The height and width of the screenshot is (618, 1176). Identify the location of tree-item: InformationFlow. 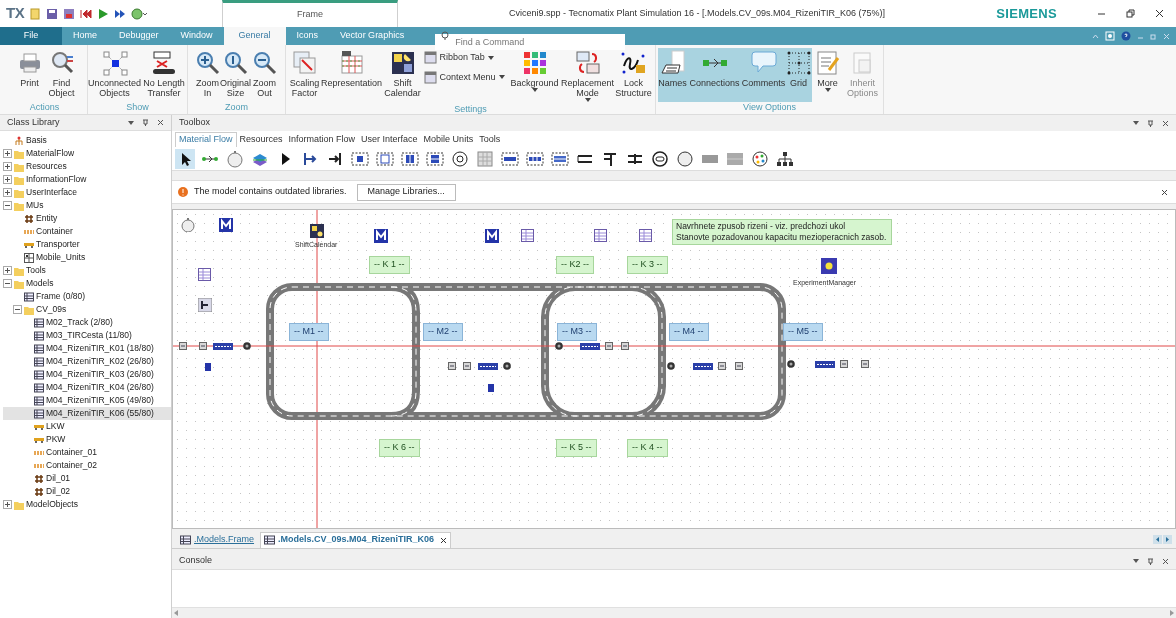
(87, 179).